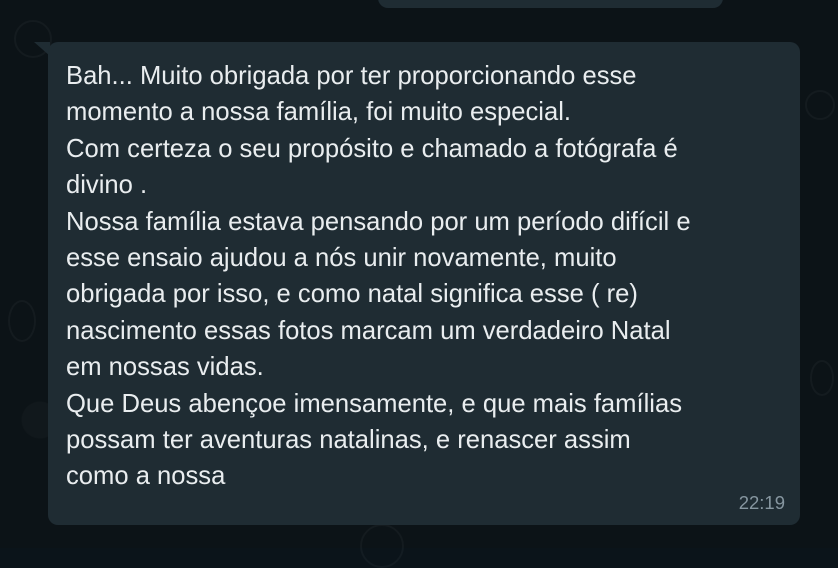 Image resolution: width=838 pixels, height=568 pixels. Describe the element at coordinates (761, 502) in the screenshot. I see `message-timestamp: 22:19` at that location.